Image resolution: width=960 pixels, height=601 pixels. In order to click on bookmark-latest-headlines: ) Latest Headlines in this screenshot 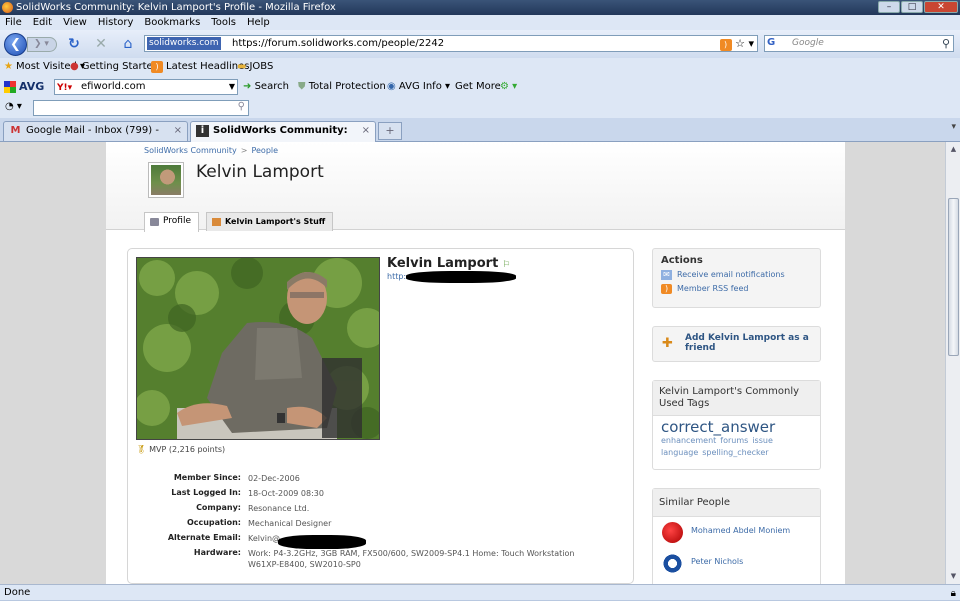, I will do `click(200, 67)`.